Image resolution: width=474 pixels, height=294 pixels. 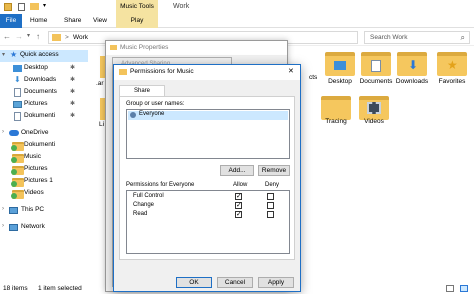 I want to click on download-icon: ⬇, so click(x=17, y=79).